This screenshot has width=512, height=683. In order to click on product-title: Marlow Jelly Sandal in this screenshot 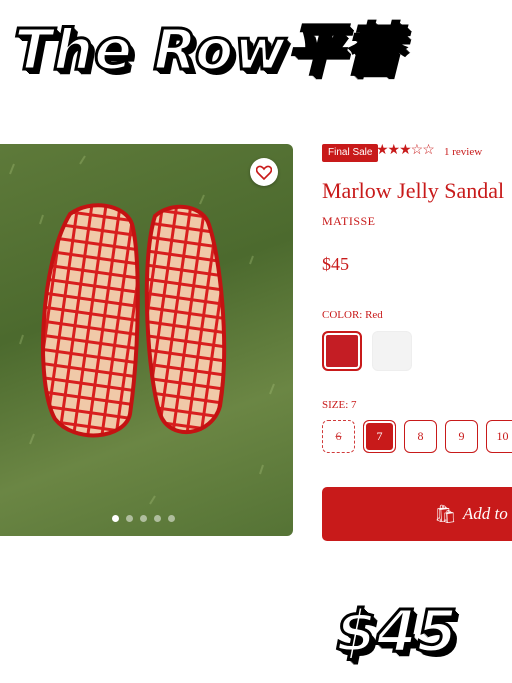, I will do `click(413, 190)`.